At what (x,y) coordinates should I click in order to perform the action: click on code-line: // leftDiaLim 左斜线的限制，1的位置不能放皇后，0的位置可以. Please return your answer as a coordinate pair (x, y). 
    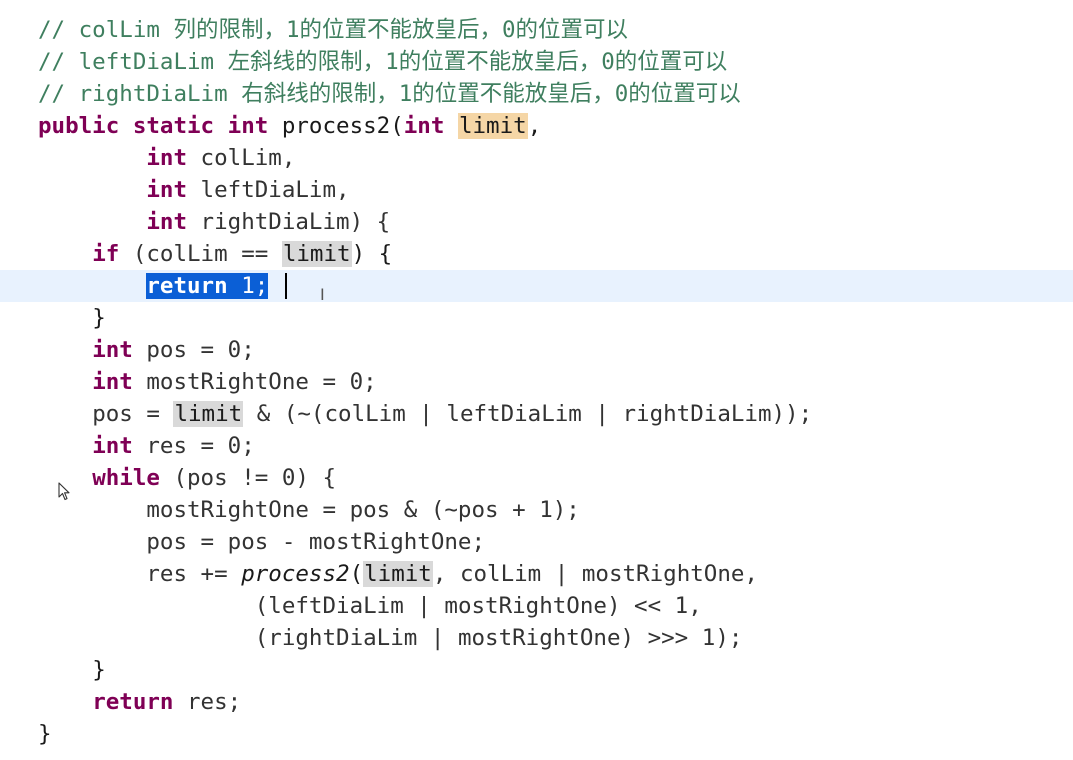
    Looking at the image, I should click on (536, 62).